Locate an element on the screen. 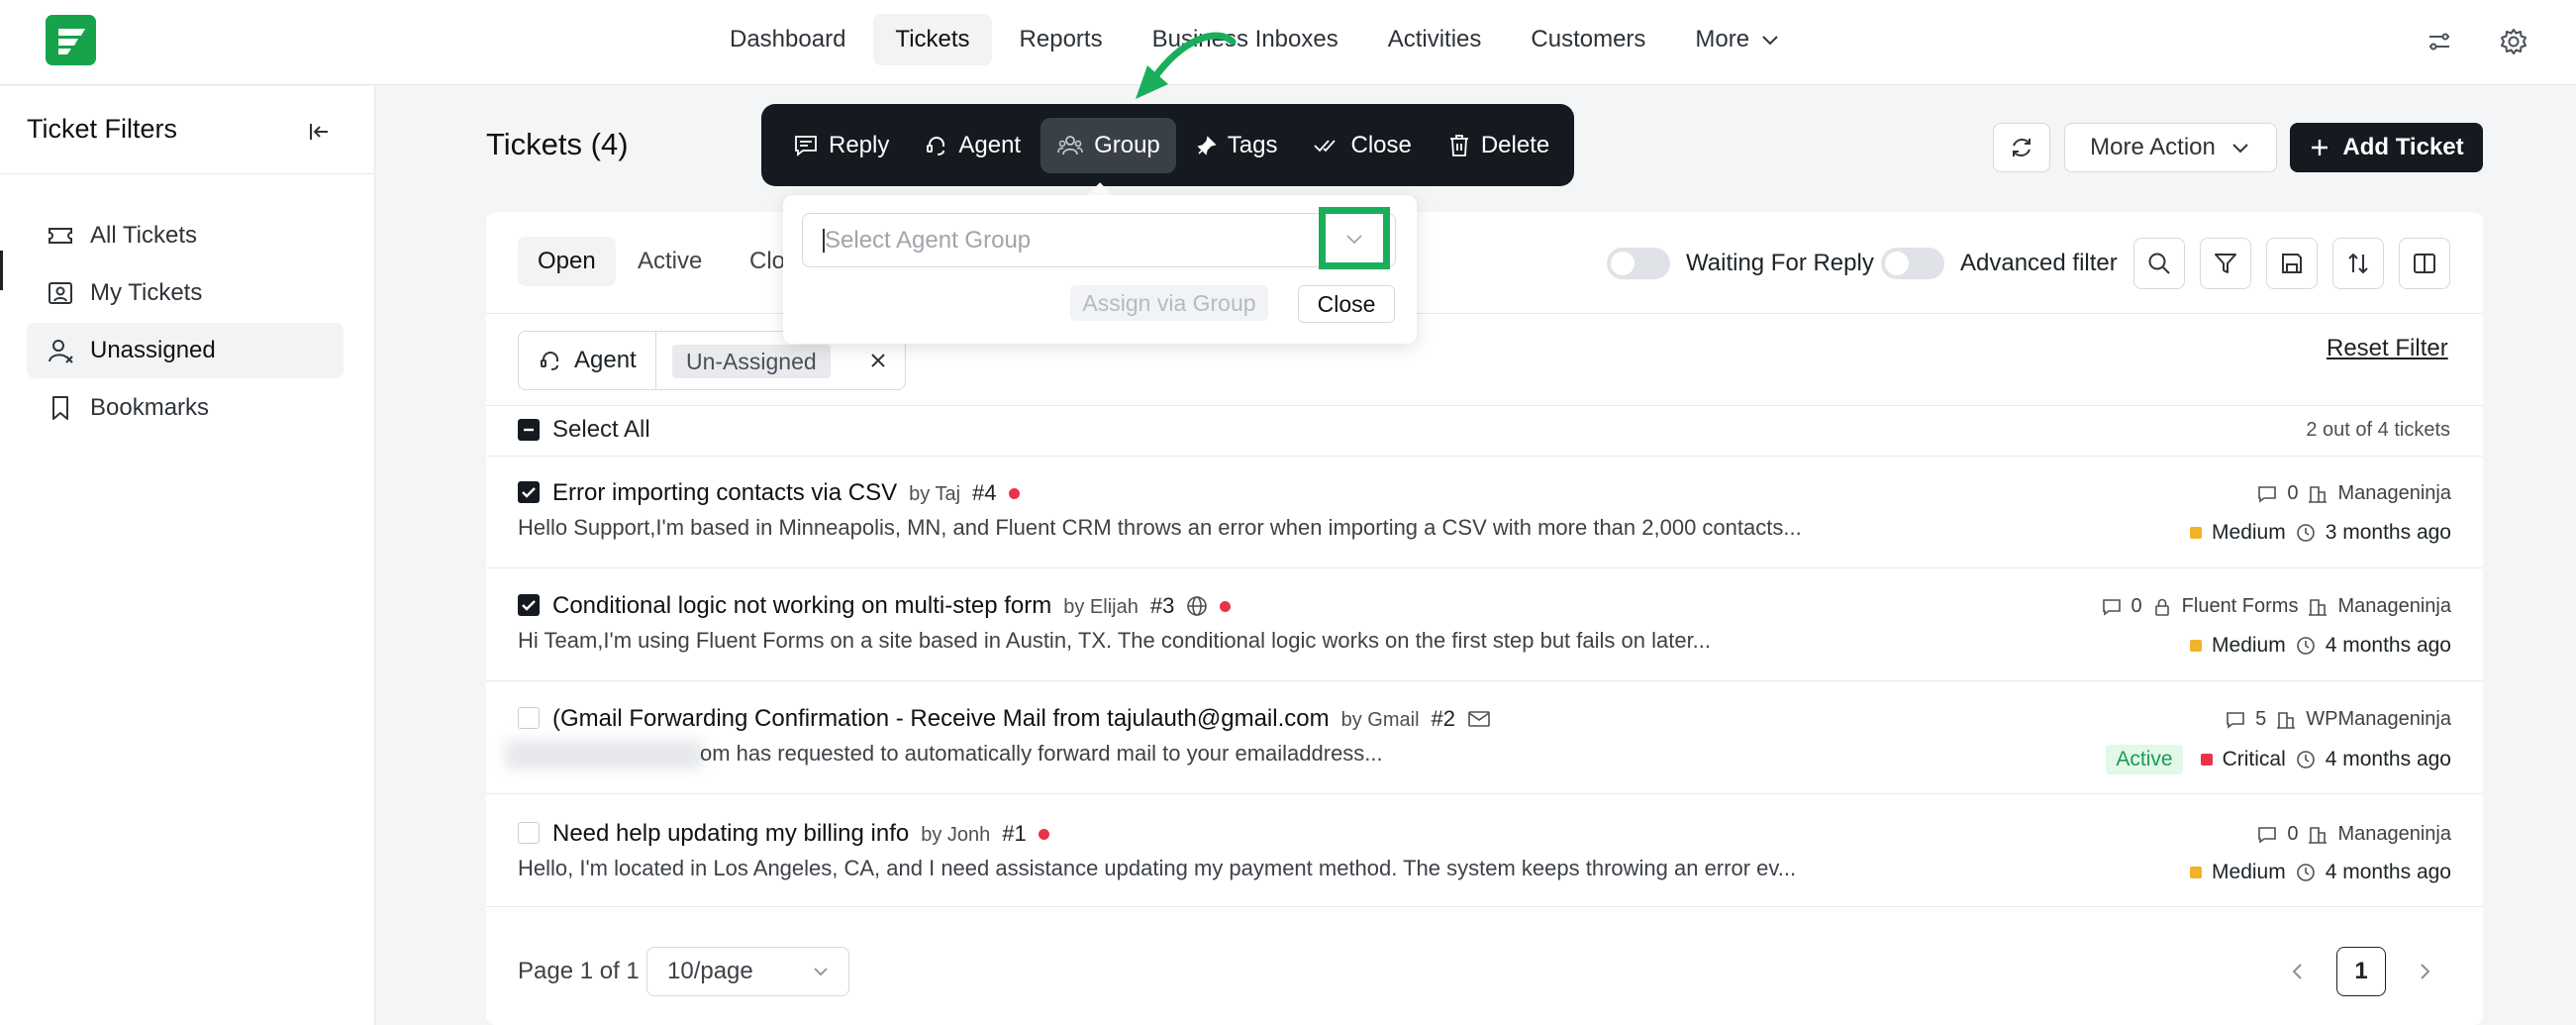  save-view-button is located at coordinates (2292, 263).